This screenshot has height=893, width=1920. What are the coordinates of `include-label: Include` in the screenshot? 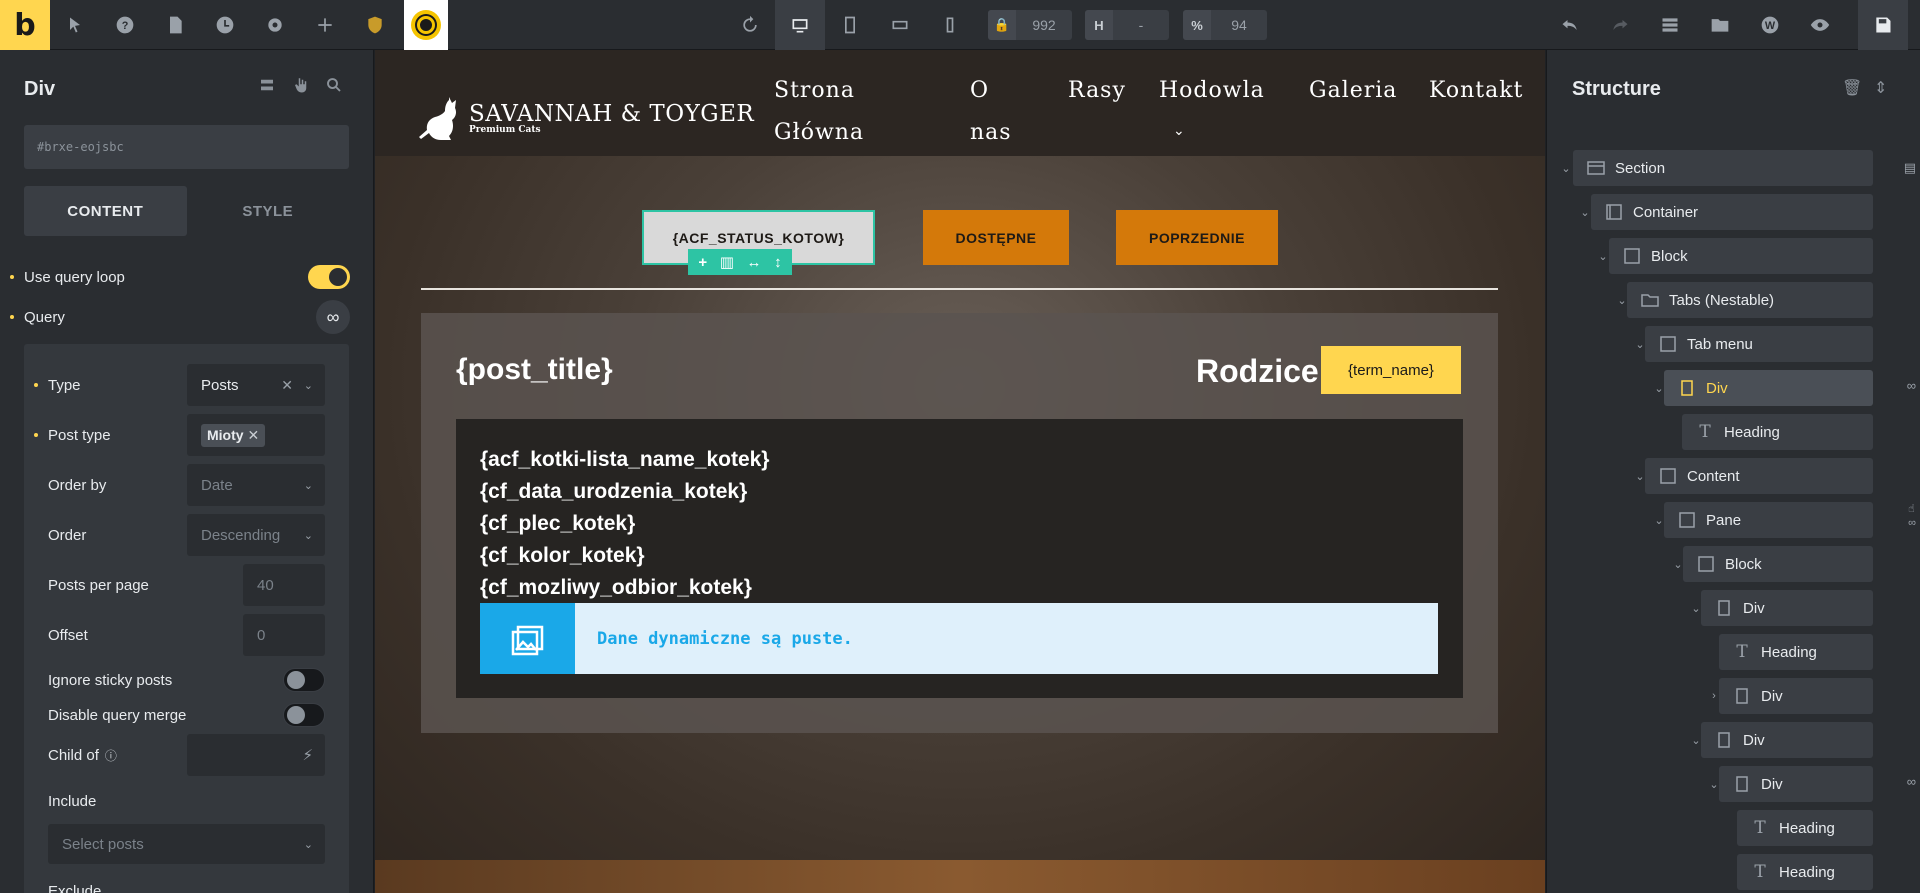 It's located at (72, 801).